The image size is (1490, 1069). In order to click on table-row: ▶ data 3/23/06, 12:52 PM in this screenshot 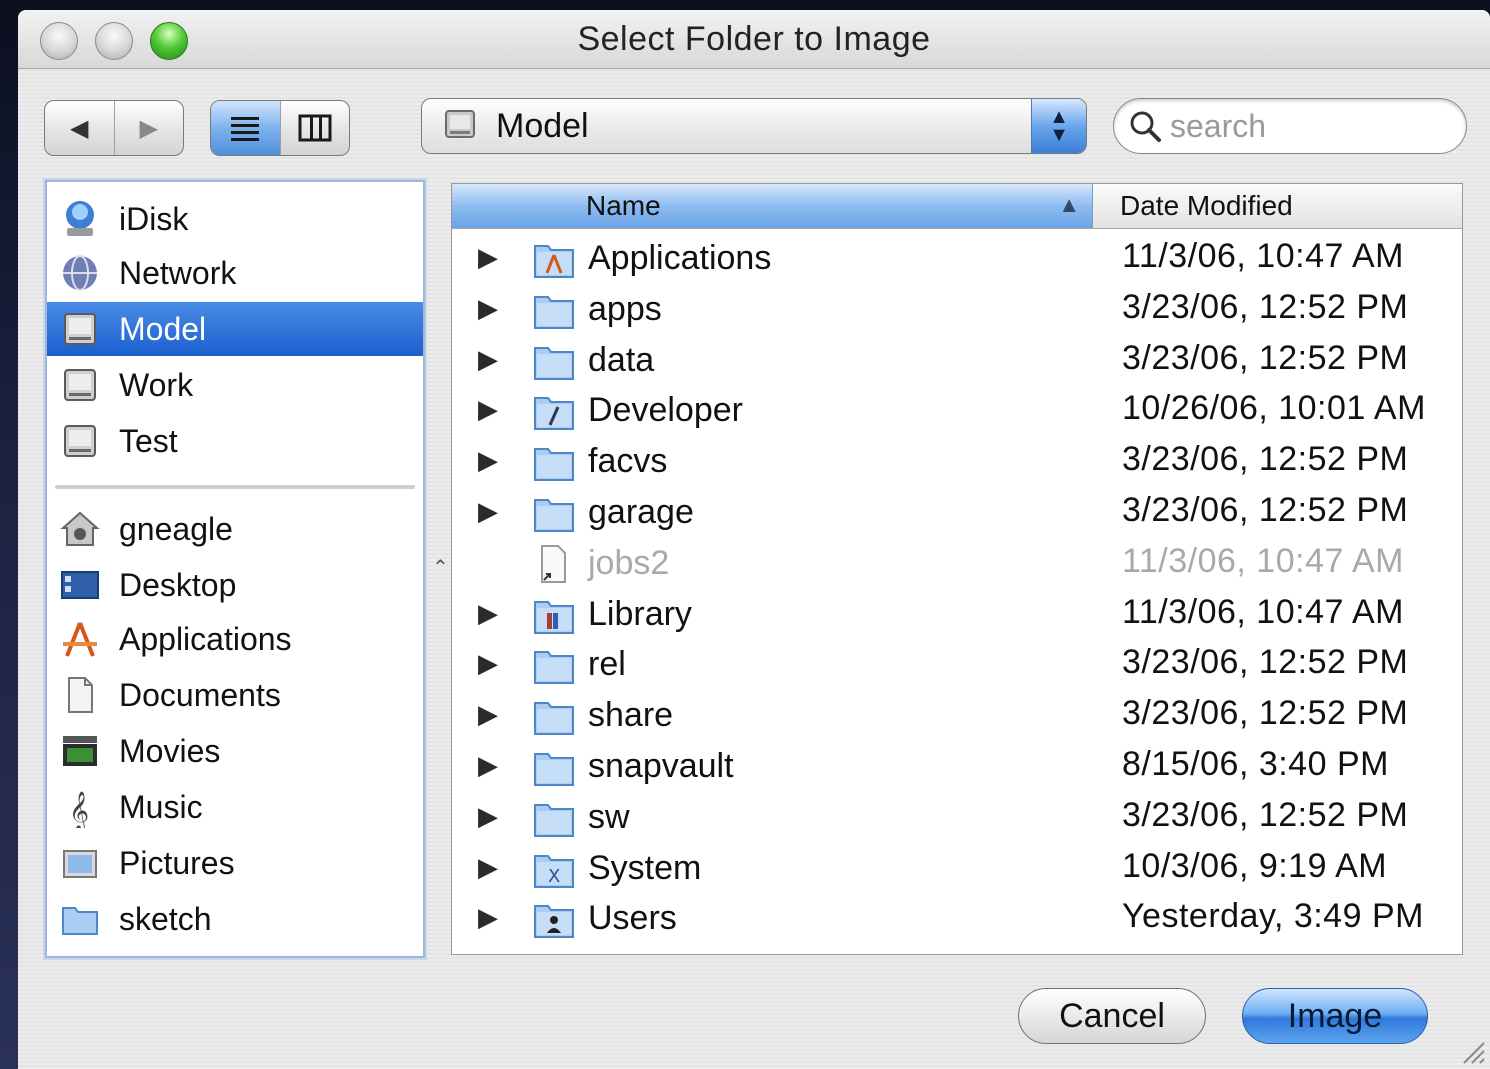, I will do `click(957, 361)`.